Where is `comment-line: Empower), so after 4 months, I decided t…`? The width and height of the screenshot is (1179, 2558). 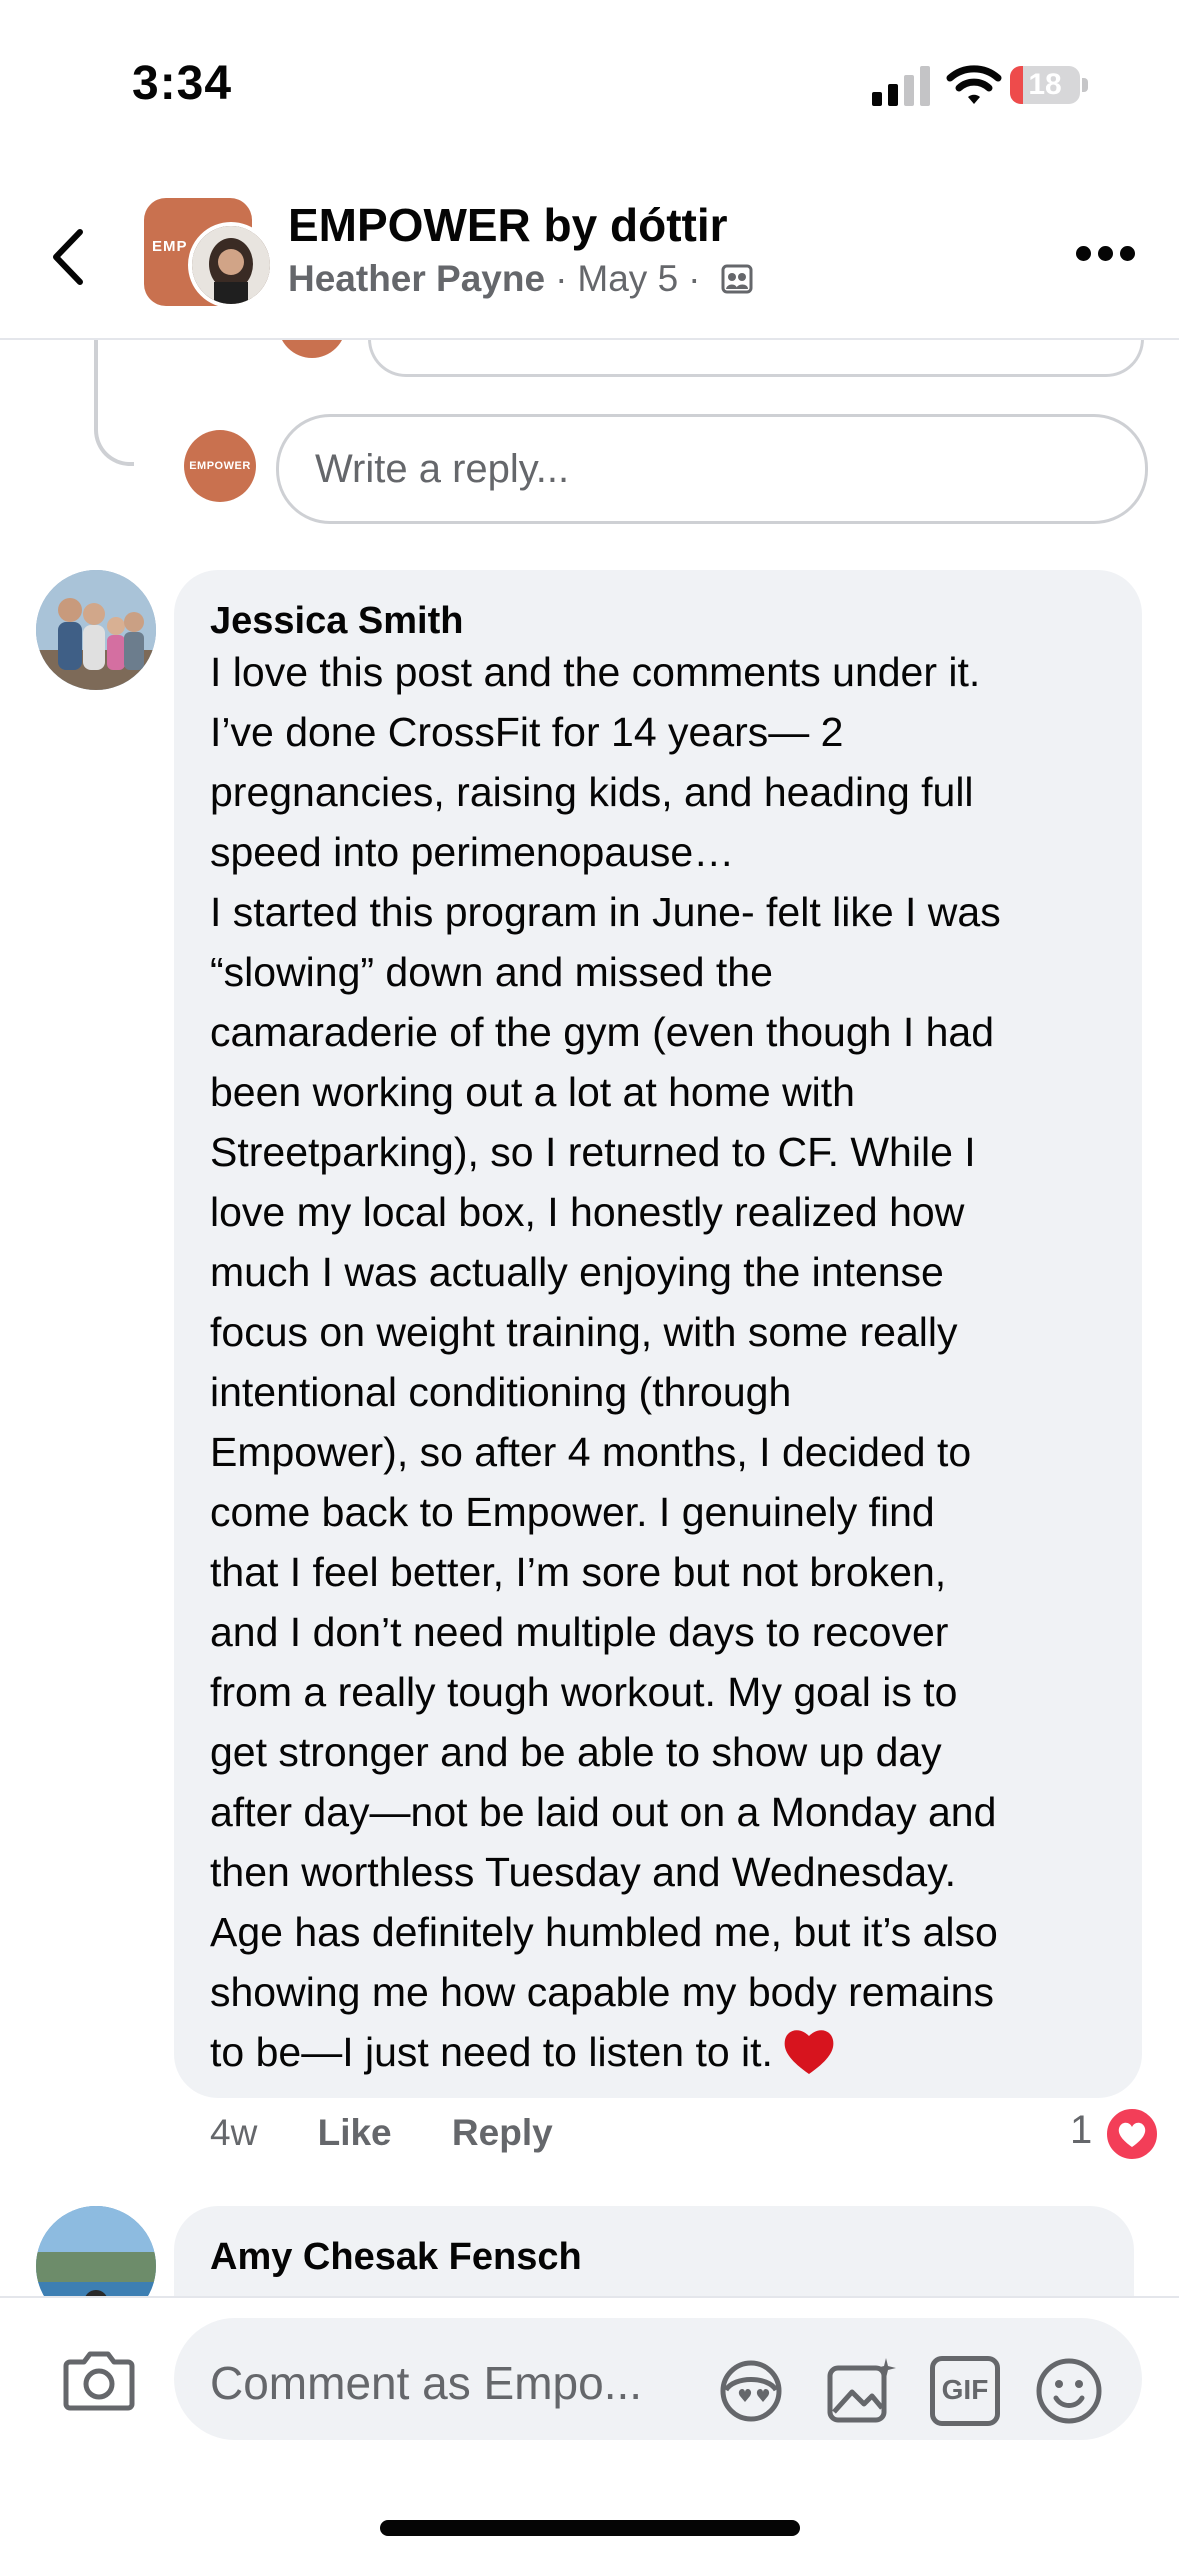 comment-line: Empower), so after 4 months, I decided t… is located at coordinates (591, 1452).